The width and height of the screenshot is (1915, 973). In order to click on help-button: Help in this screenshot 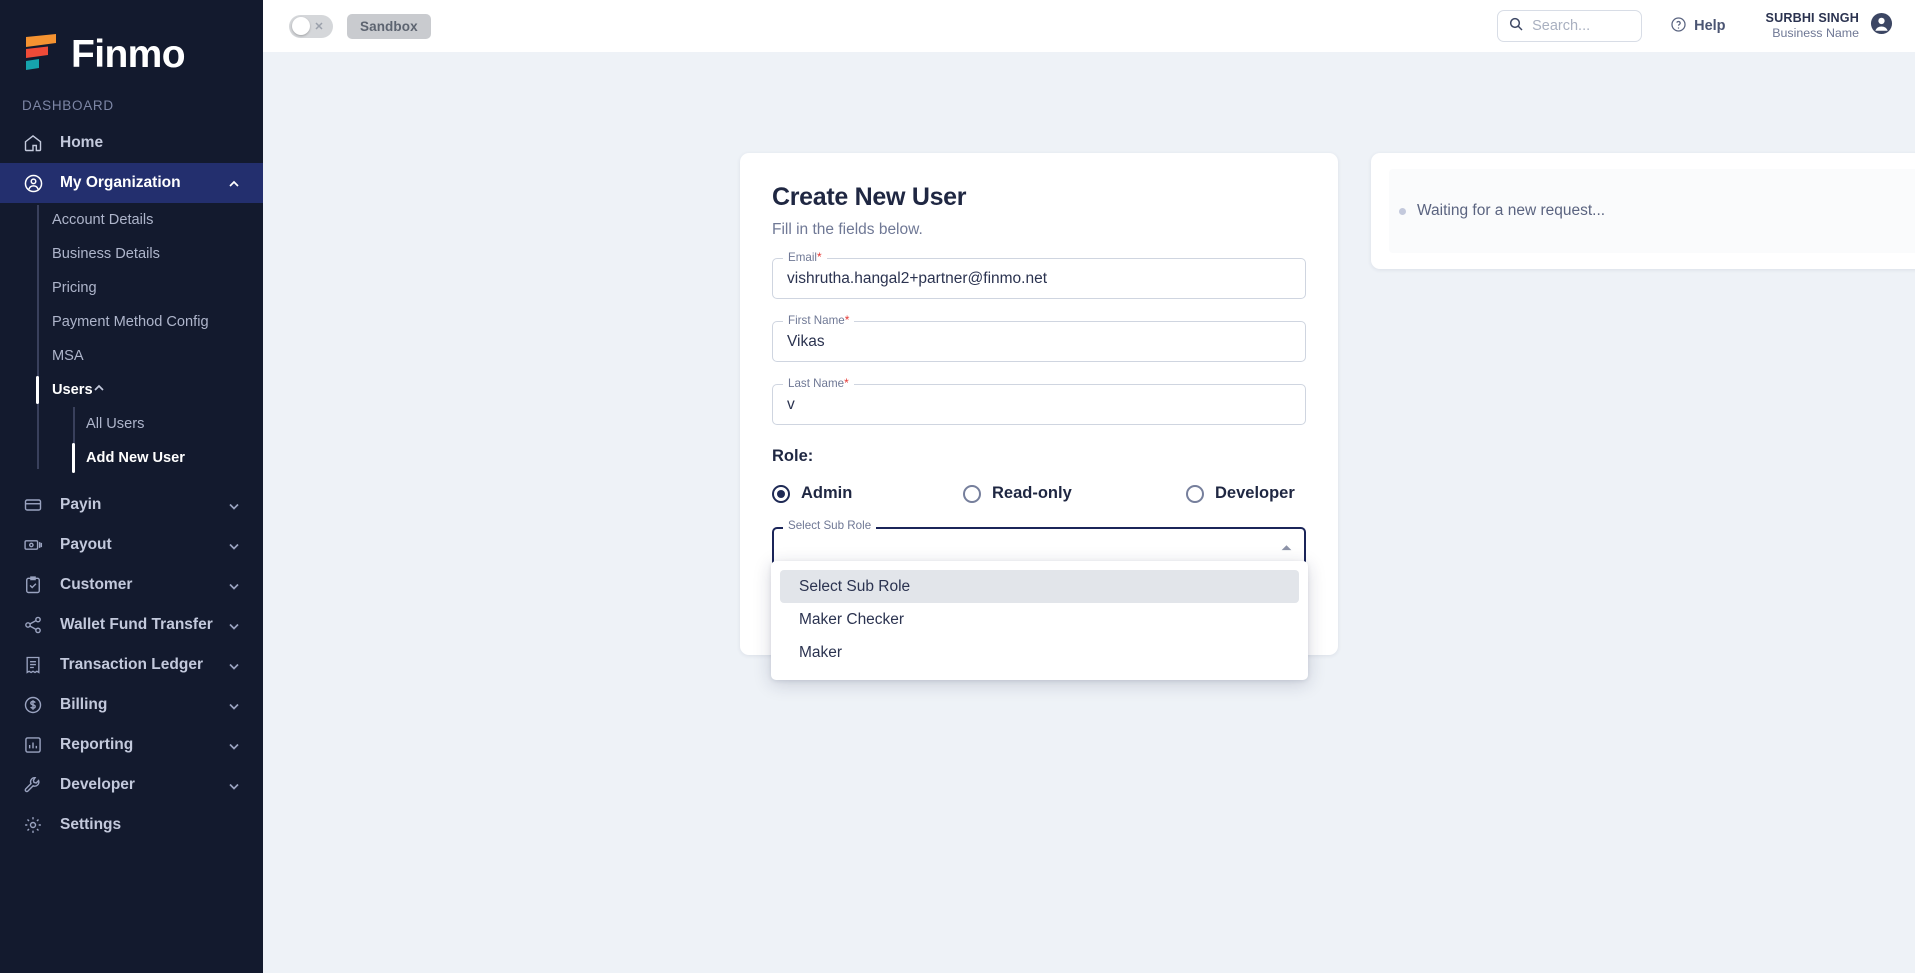, I will do `click(1698, 26)`.